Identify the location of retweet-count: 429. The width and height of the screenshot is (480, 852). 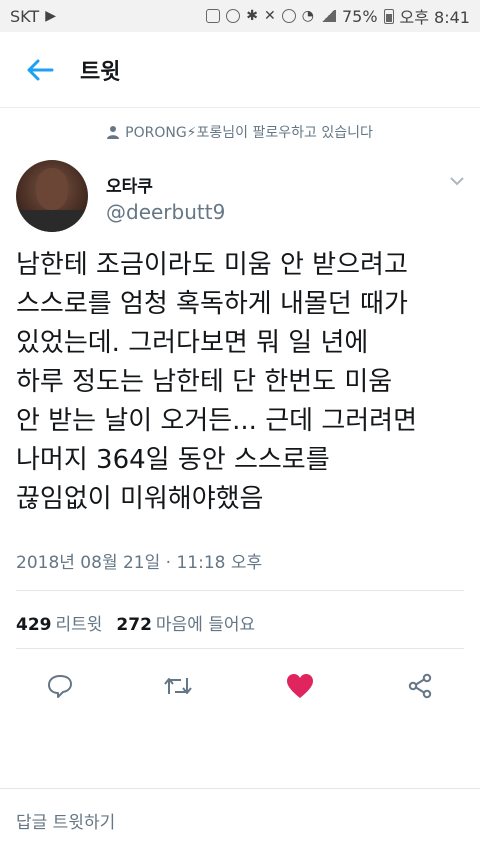
(34, 625).